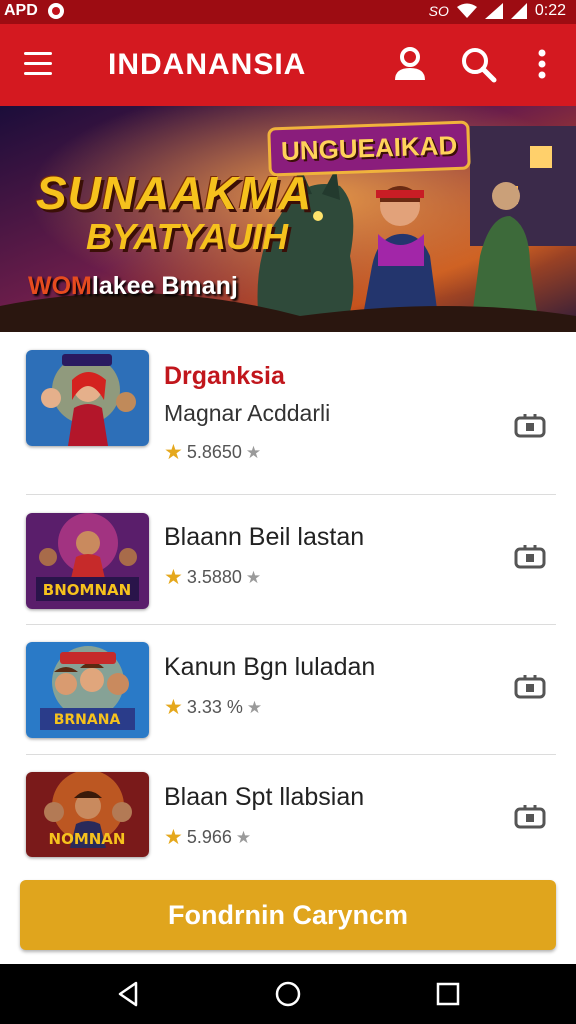 The height and width of the screenshot is (1024, 576). I want to click on app-title: INDANANSIA, so click(207, 64).